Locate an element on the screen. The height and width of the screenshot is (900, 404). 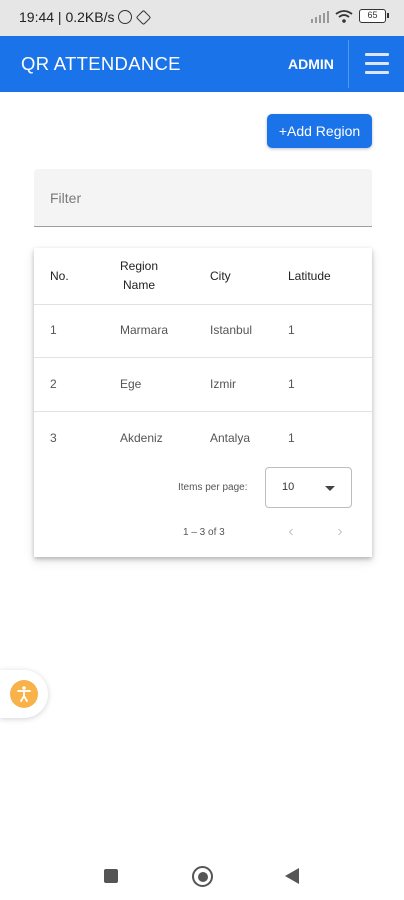
home-icon is located at coordinates (202, 876).